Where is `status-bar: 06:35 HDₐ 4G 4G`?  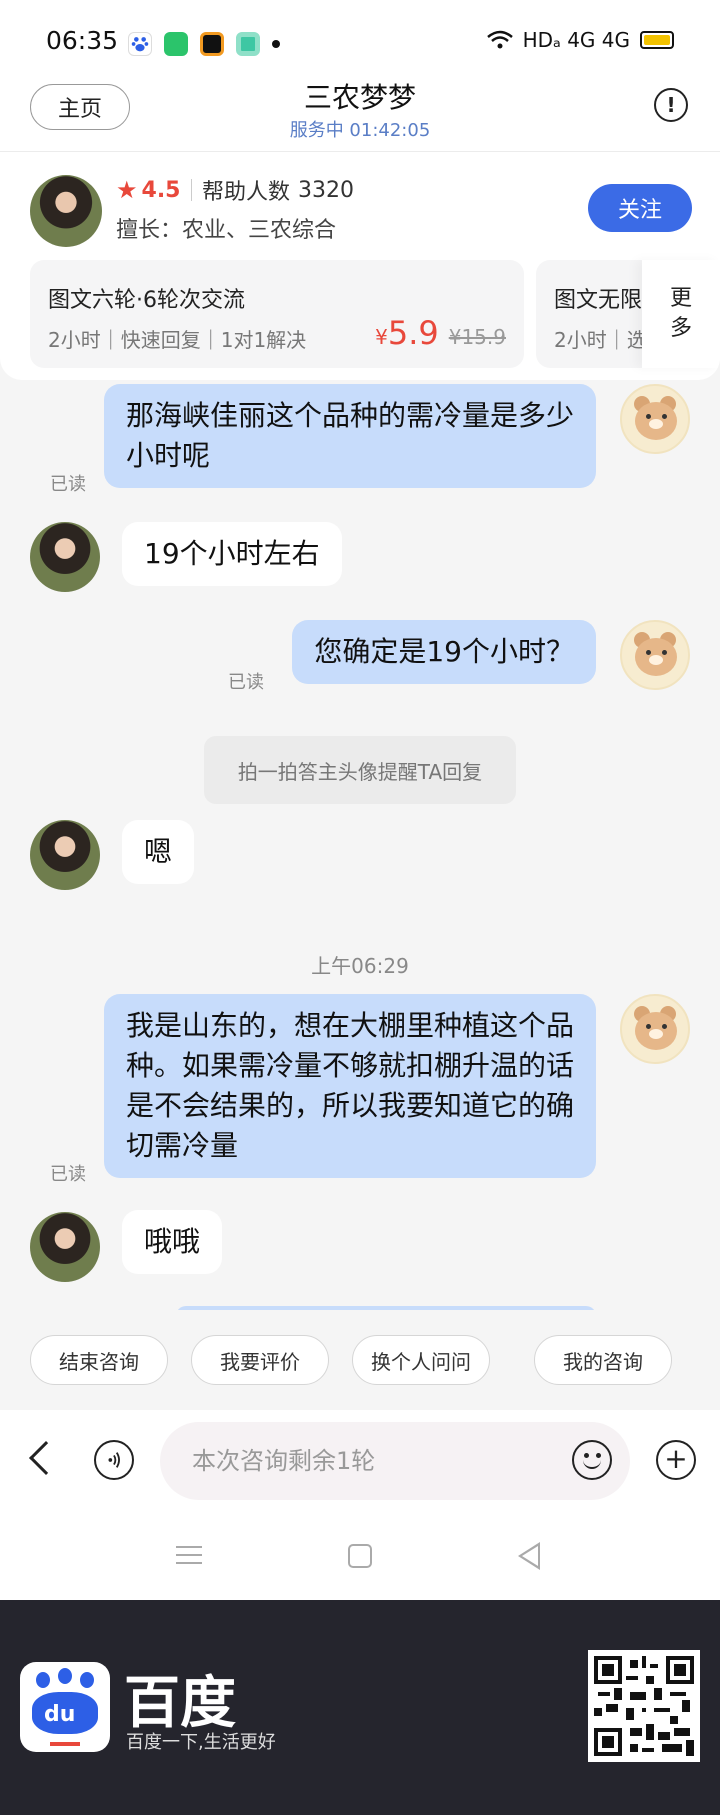
status-bar: 06:35 HDₐ 4G 4G is located at coordinates (360, 36).